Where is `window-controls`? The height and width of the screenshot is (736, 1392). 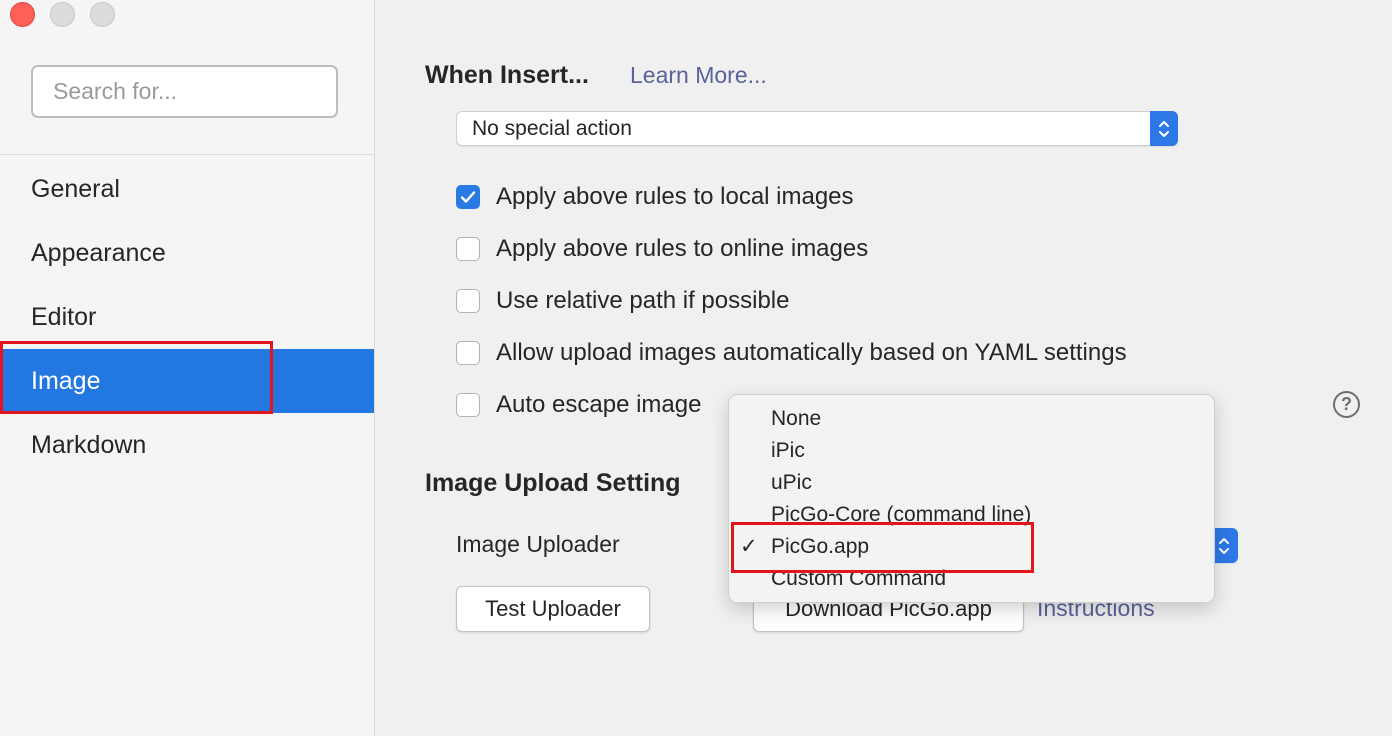
window-controls is located at coordinates (62, 14).